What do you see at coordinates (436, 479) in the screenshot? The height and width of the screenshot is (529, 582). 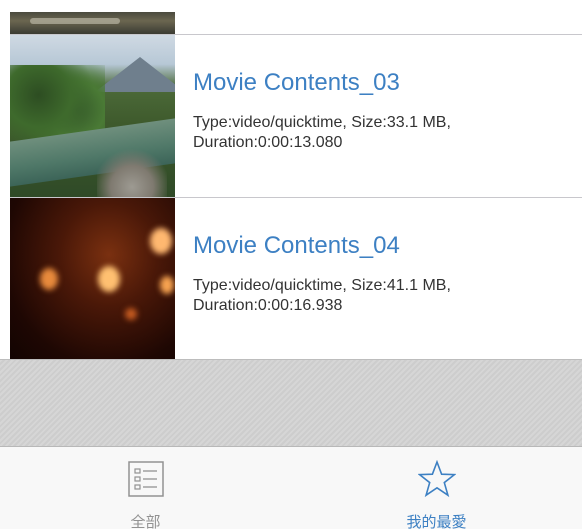 I see `star-icon` at bounding box center [436, 479].